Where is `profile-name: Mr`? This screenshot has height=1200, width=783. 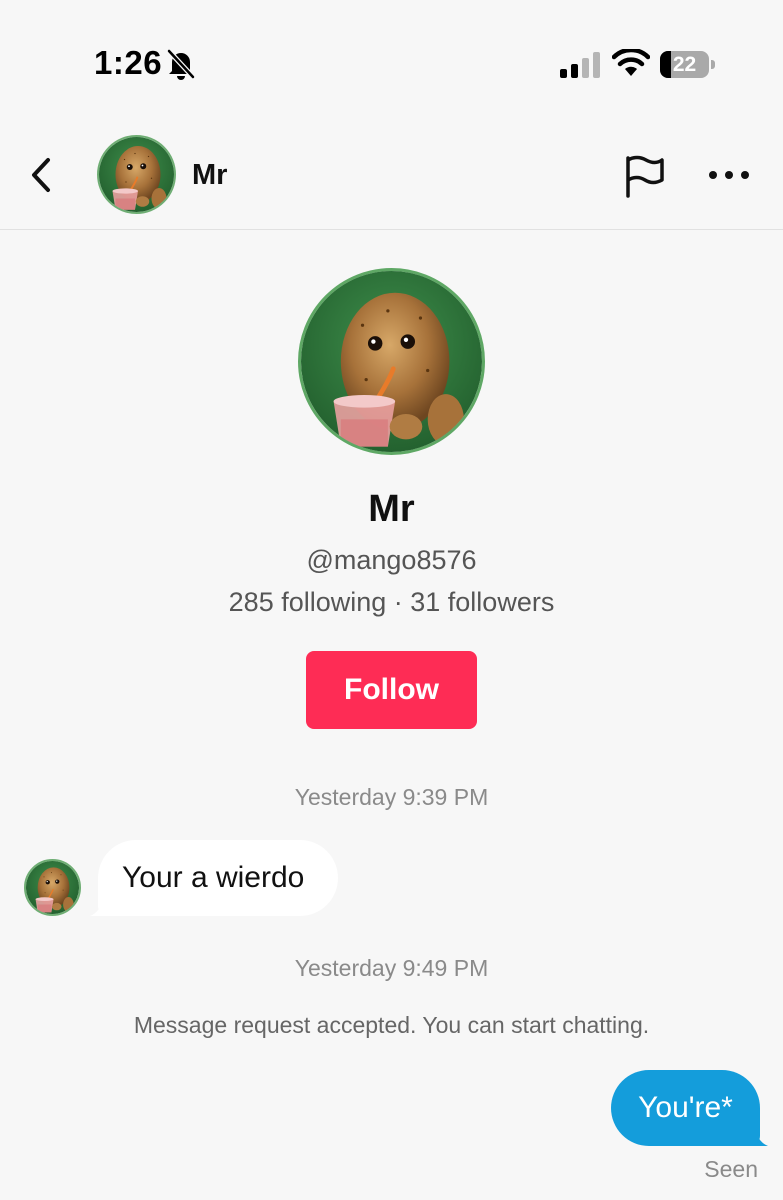 profile-name: Mr is located at coordinates (391, 509).